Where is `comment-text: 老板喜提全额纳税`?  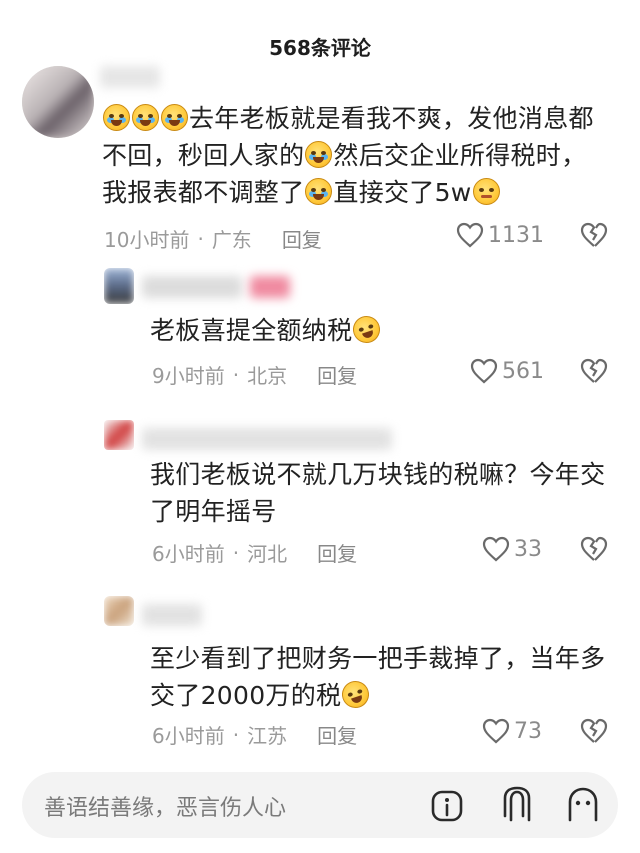
comment-text: 老板喜提全额纳税 is located at coordinates (380, 330).